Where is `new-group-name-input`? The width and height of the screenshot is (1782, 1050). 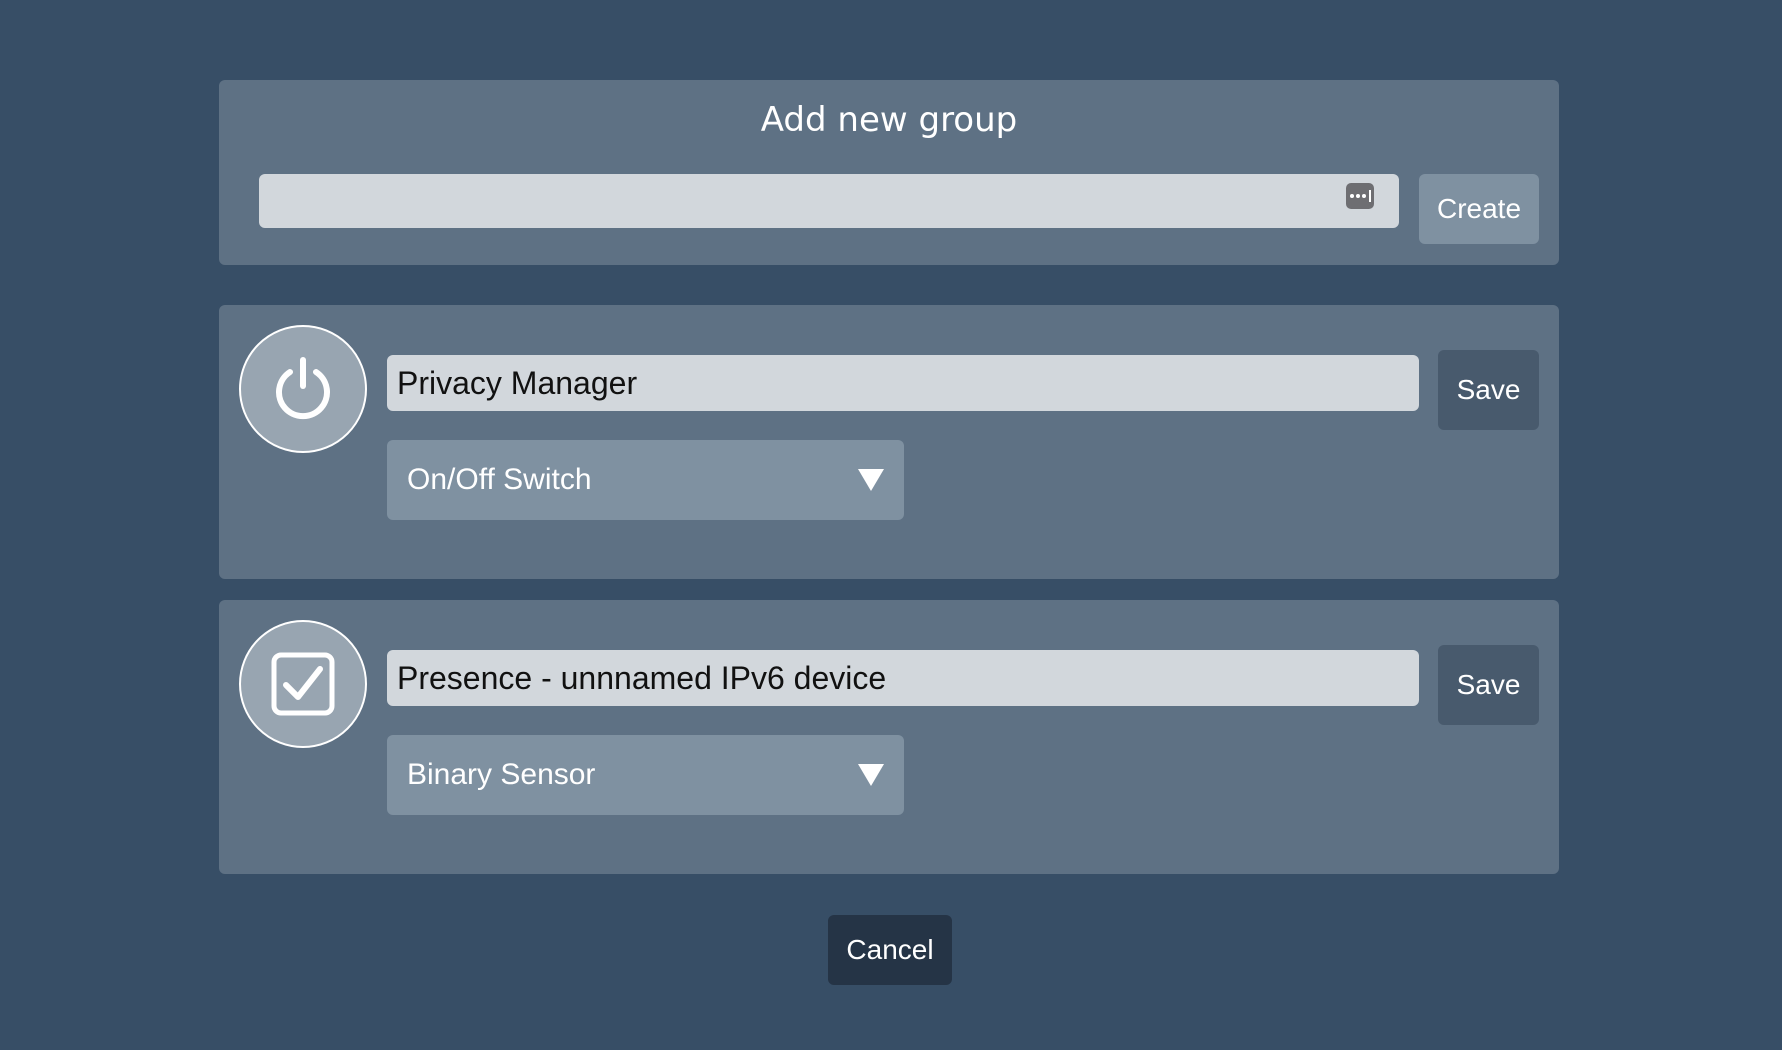
new-group-name-input is located at coordinates (829, 201).